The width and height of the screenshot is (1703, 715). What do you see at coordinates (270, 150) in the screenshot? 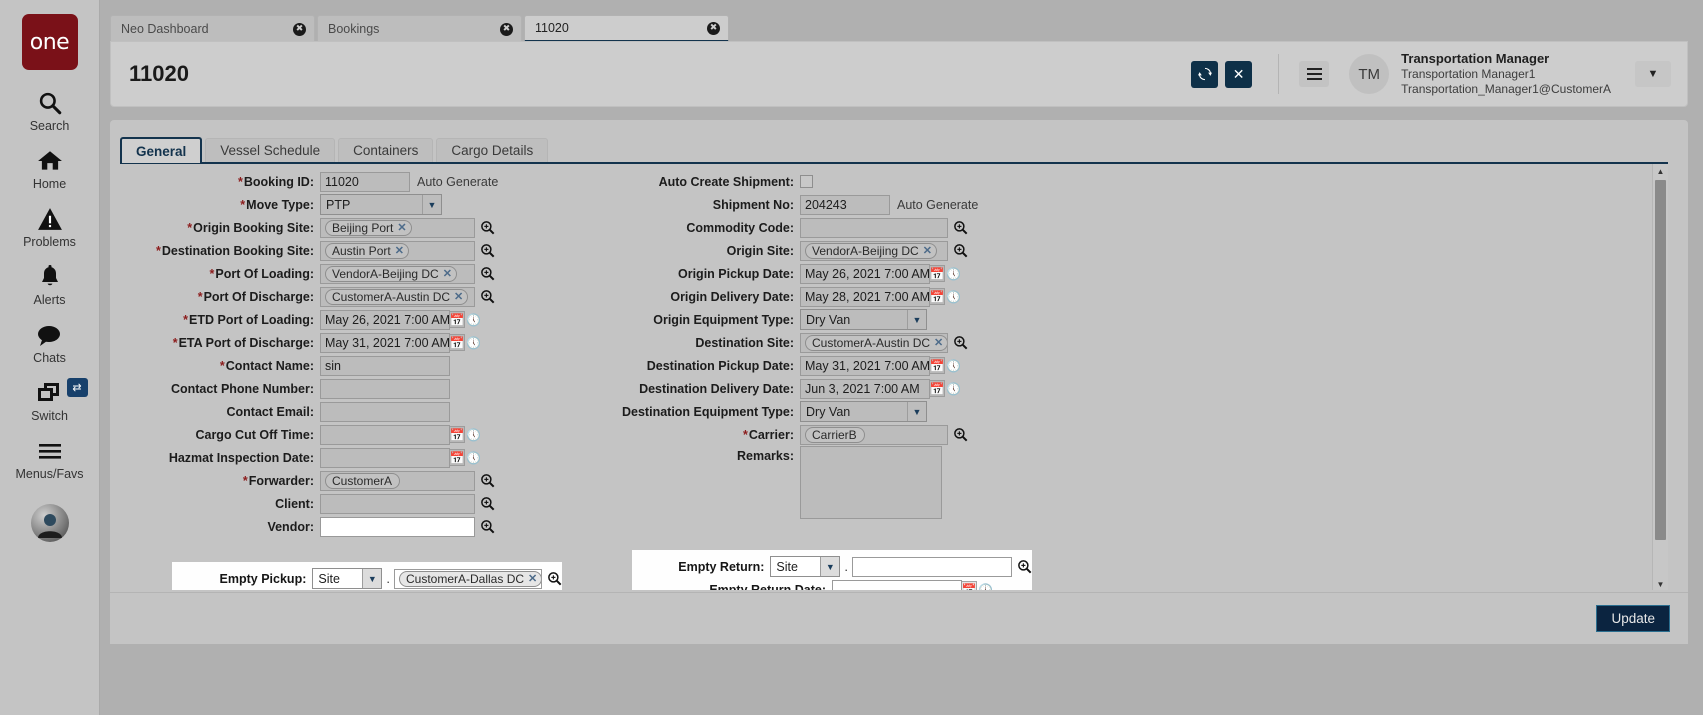
I see `tab-vessel-schedule: Vessel Schedule` at bounding box center [270, 150].